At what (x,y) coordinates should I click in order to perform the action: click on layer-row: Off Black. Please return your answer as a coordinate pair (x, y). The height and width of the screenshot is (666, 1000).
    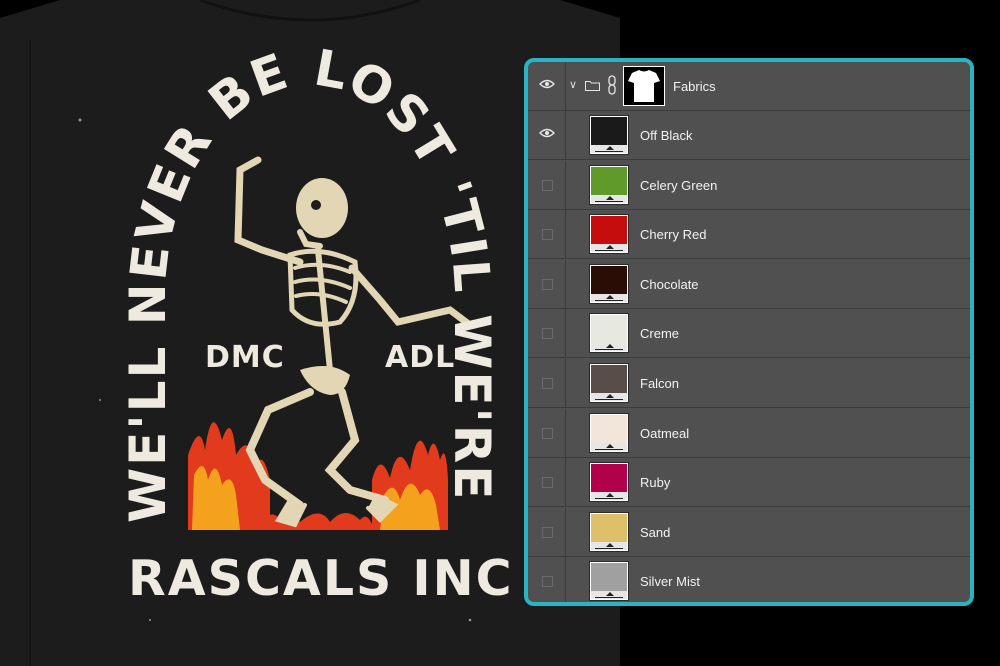
    Looking at the image, I should click on (749, 135).